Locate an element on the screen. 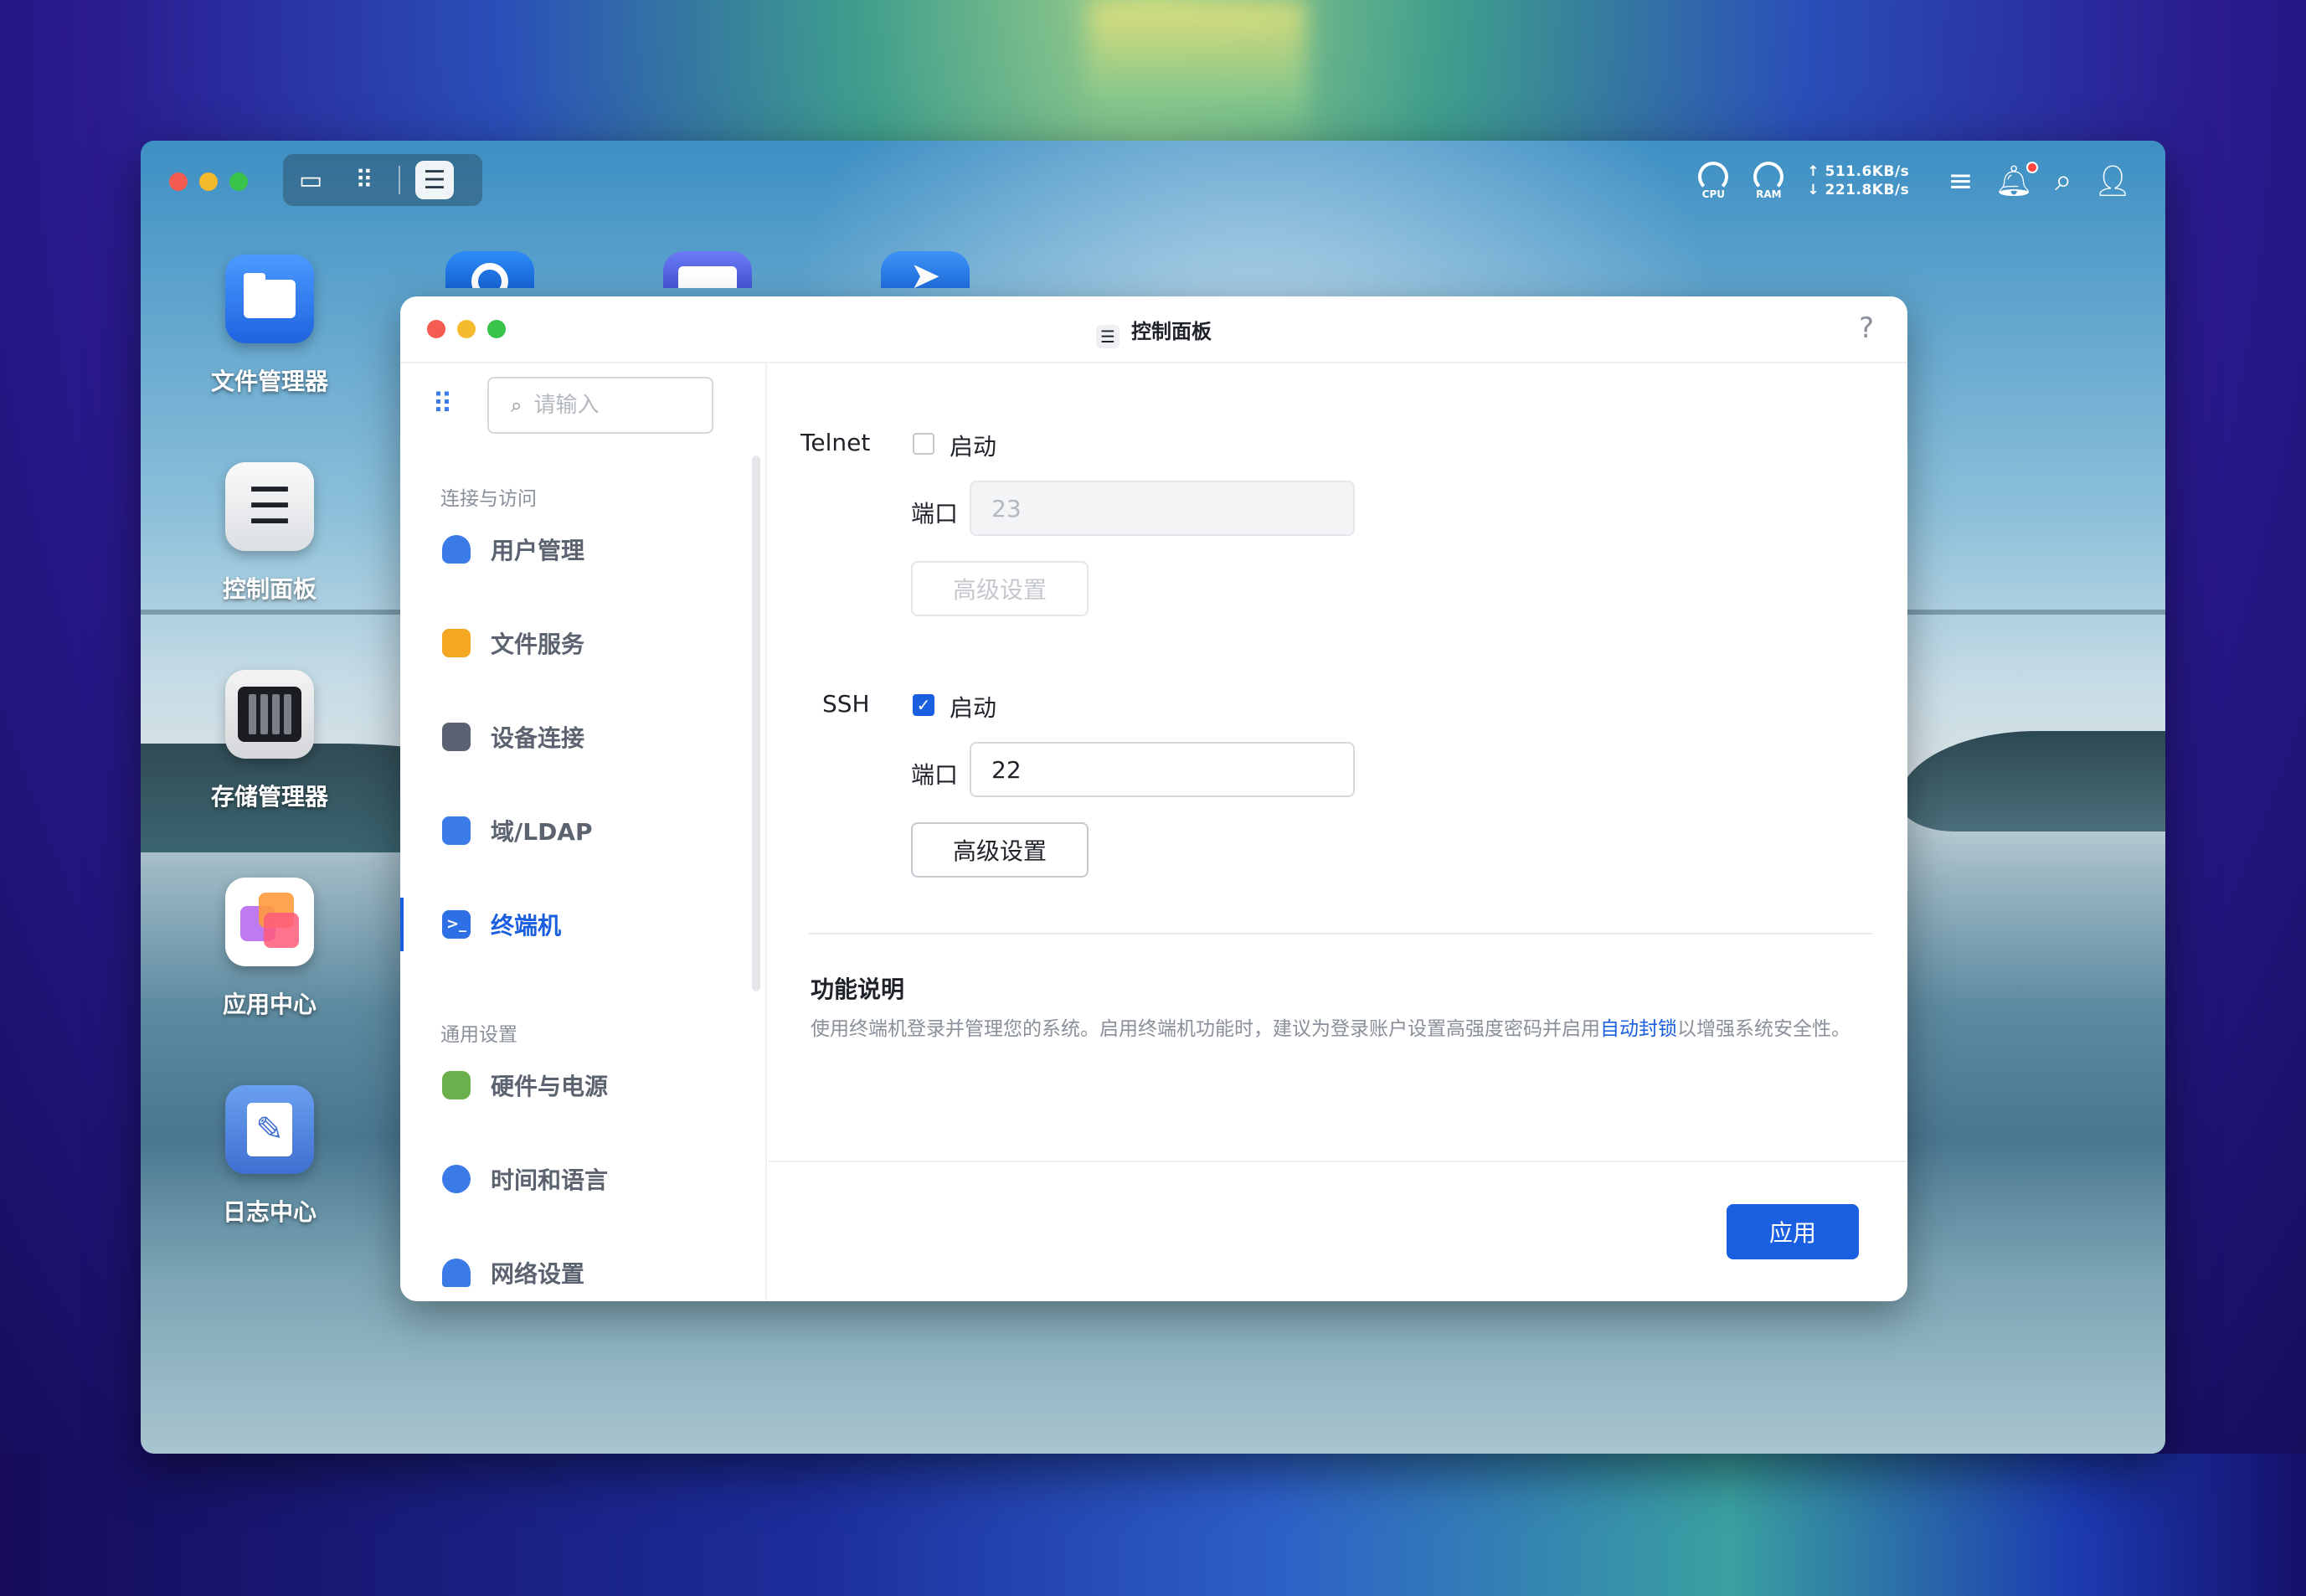  ssh-port-input is located at coordinates (1163, 769).